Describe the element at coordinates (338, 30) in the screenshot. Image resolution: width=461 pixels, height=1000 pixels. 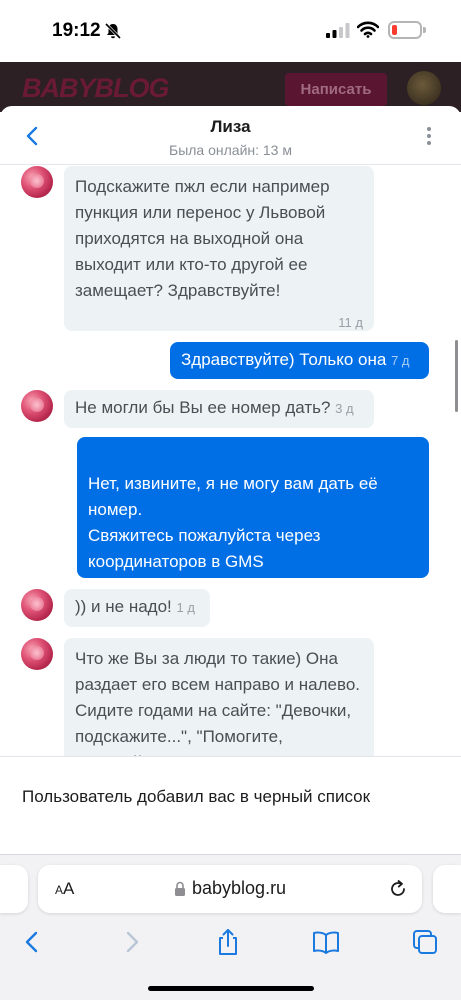
I see `cellular-signal-icon` at that location.